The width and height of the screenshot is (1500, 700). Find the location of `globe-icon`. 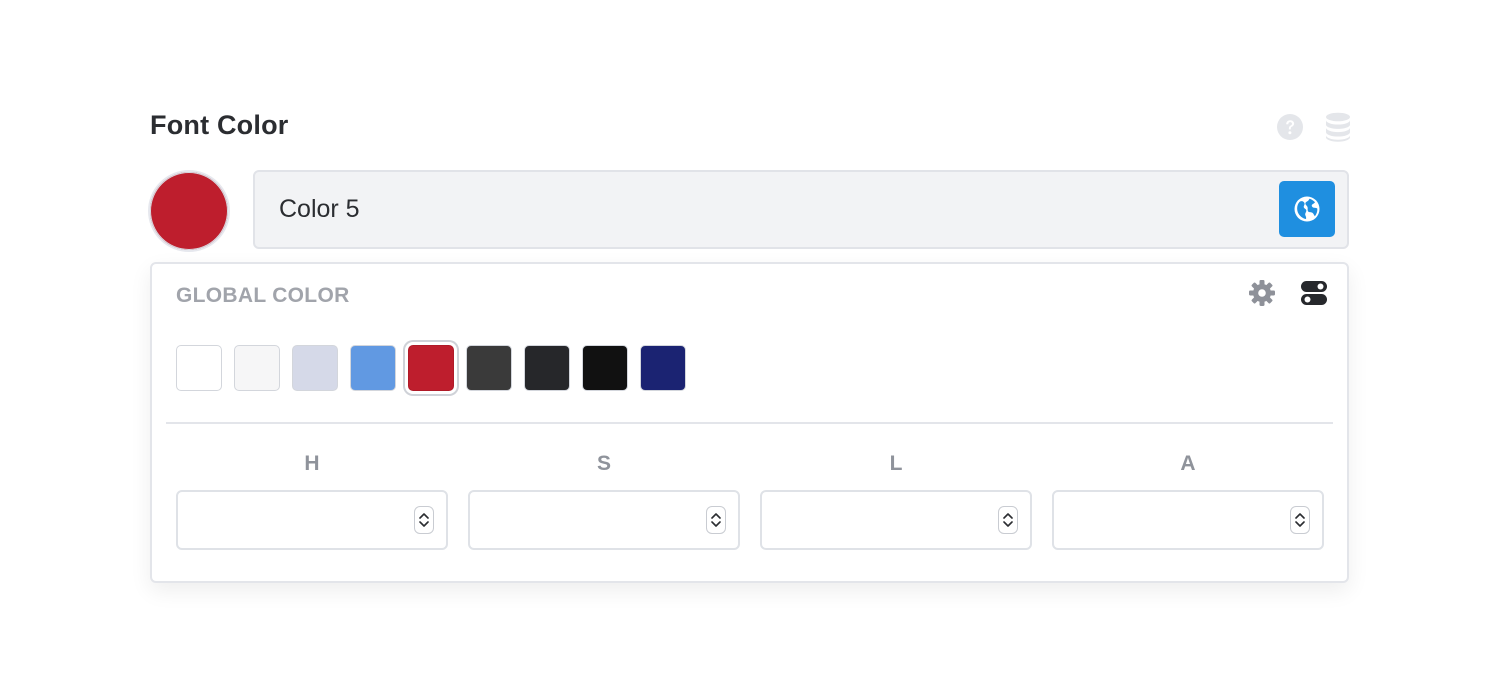

globe-icon is located at coordinates (1307, 209).